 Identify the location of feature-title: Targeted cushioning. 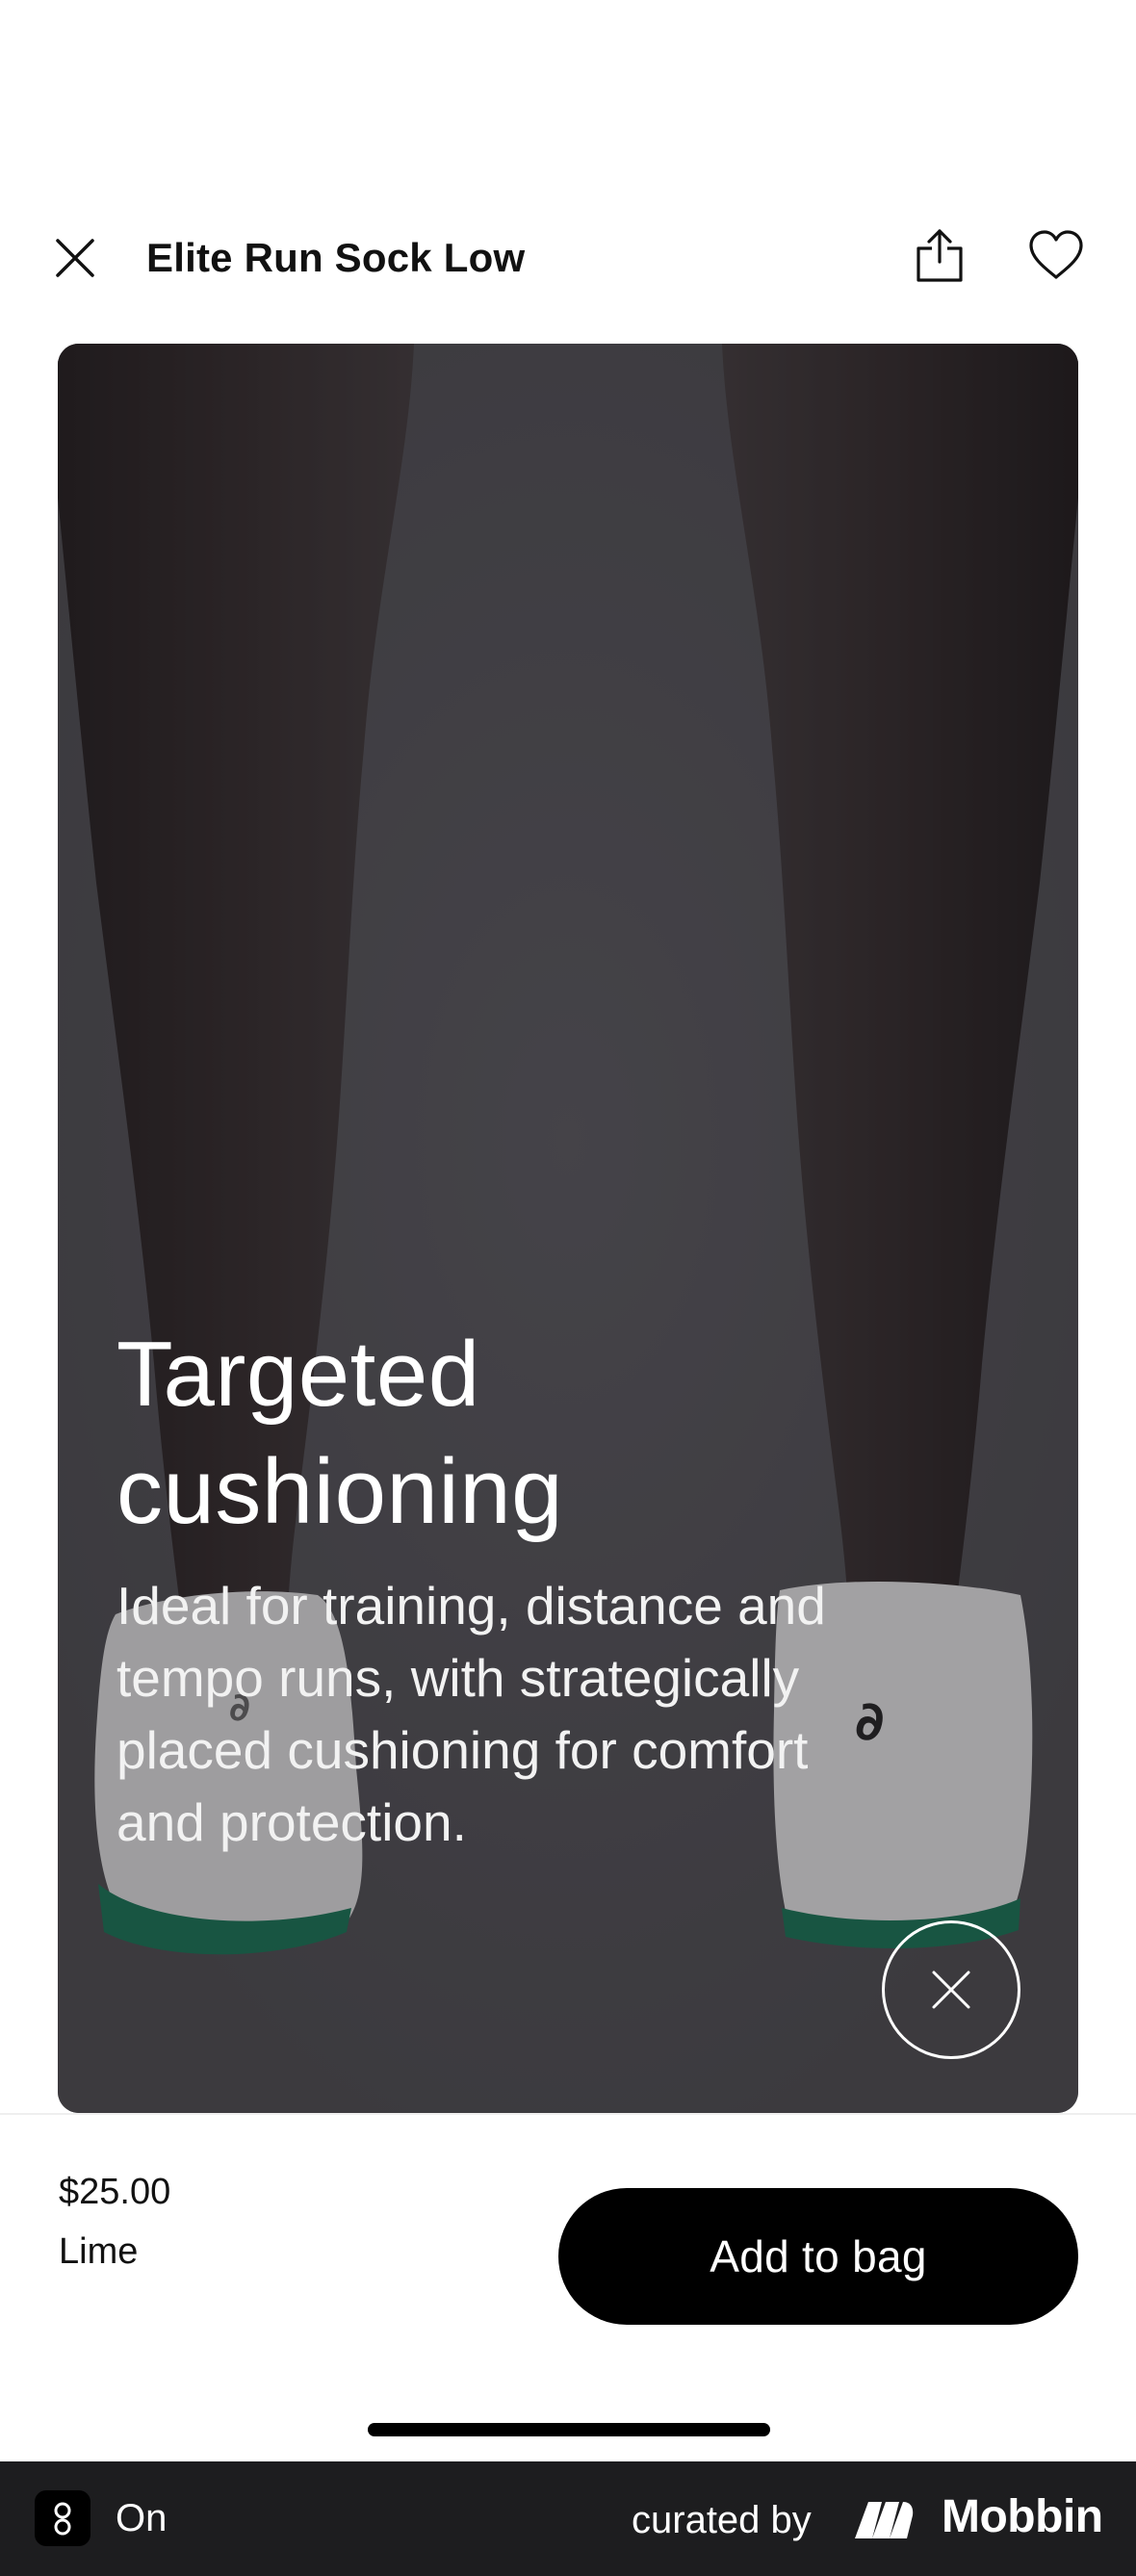
(340, 1433).